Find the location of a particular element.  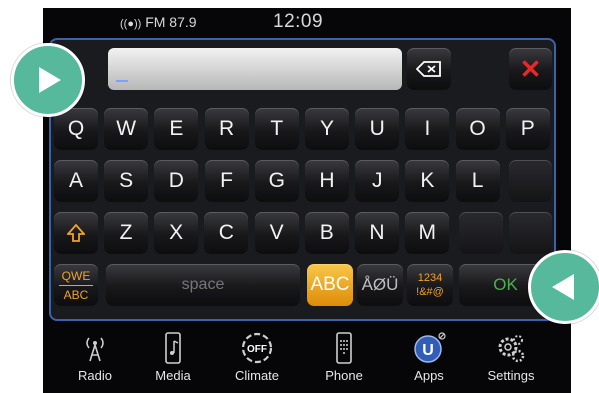

play-right-icon is located at coordinates (48, 80).